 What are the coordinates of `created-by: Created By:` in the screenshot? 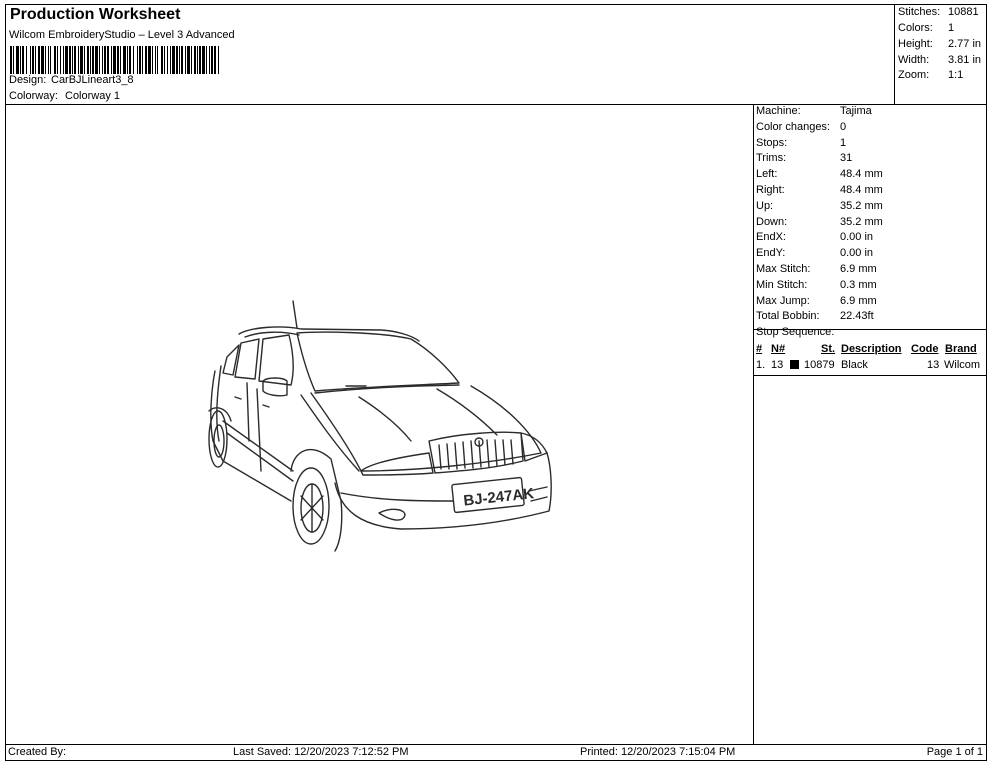 It's located at (37, 752).